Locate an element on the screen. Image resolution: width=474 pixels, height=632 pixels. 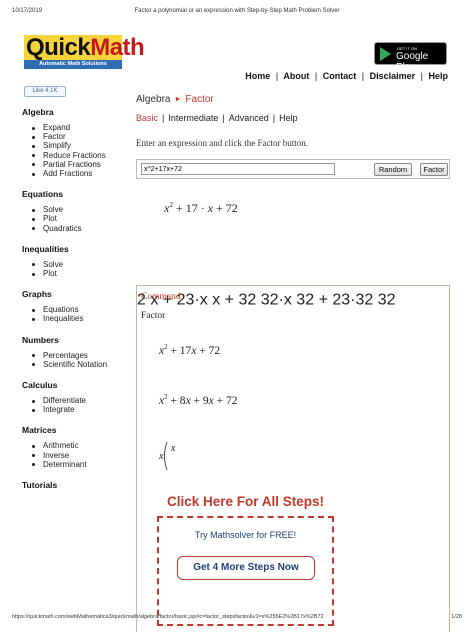
sidebar-heading-tutorials: Tutorials is located at coordinates (74, 485).